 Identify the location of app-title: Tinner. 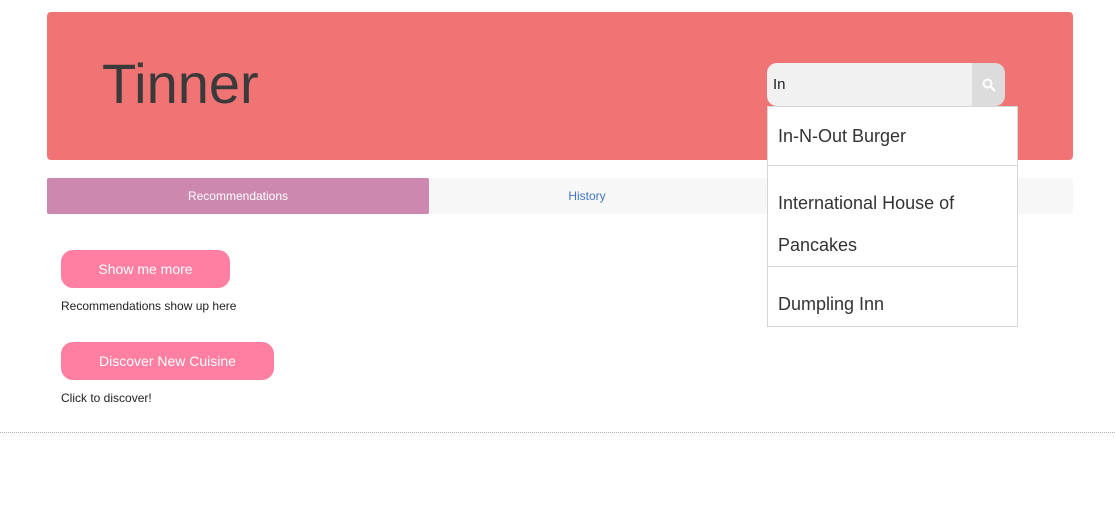
(180, 83).